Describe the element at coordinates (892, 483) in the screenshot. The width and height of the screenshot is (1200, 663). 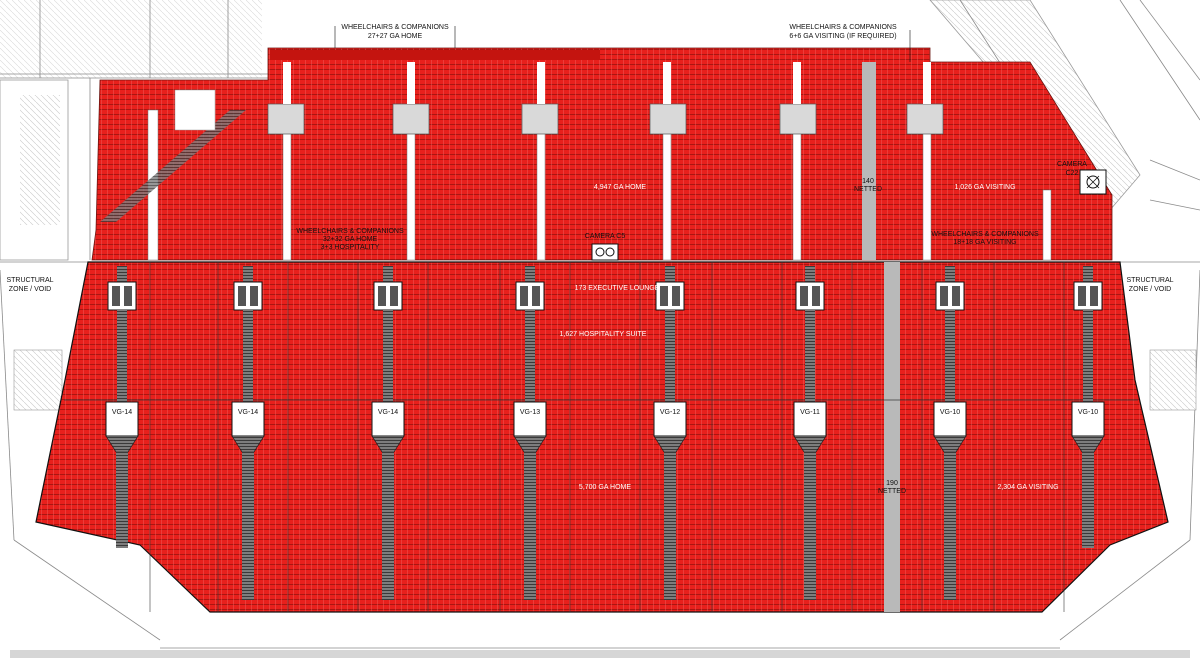
I see `lower-netted-count: 190` at that location.